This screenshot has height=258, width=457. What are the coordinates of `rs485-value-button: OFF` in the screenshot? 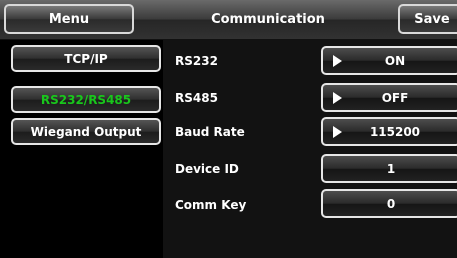 It's located at (389, 97).